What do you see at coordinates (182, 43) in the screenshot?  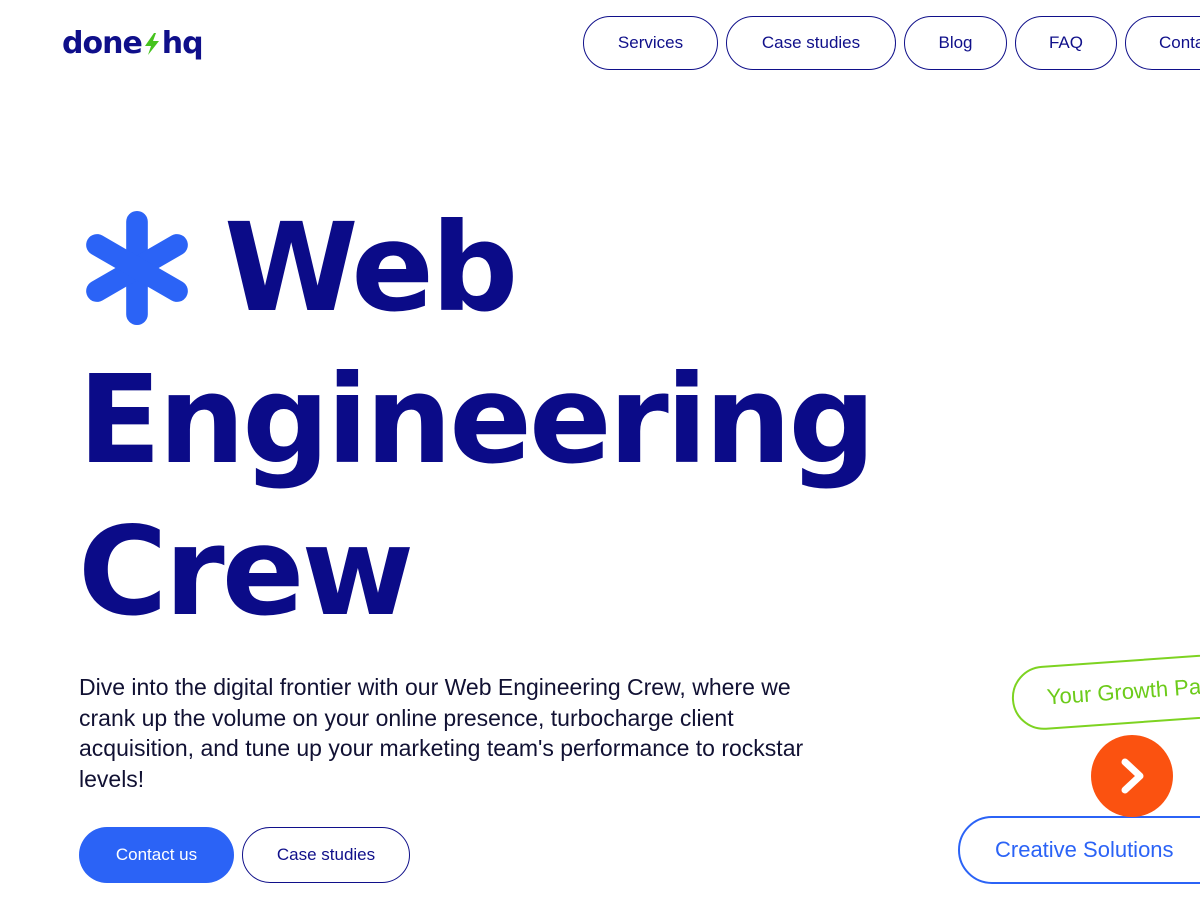 I see `logo-text-right: hq` at bounding box center [182, 43].